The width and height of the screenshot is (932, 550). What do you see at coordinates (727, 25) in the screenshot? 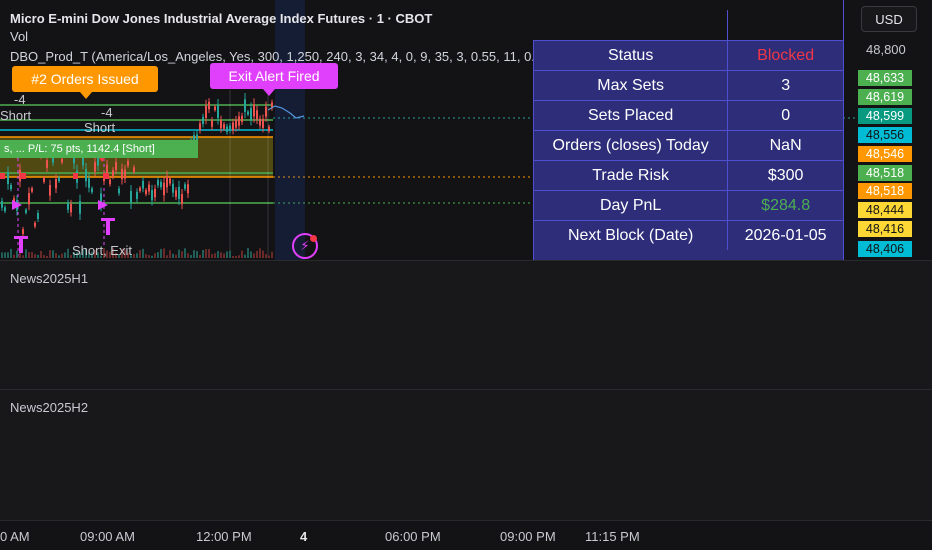
I see `stats-table-divider` at bounding box center [727, 25].